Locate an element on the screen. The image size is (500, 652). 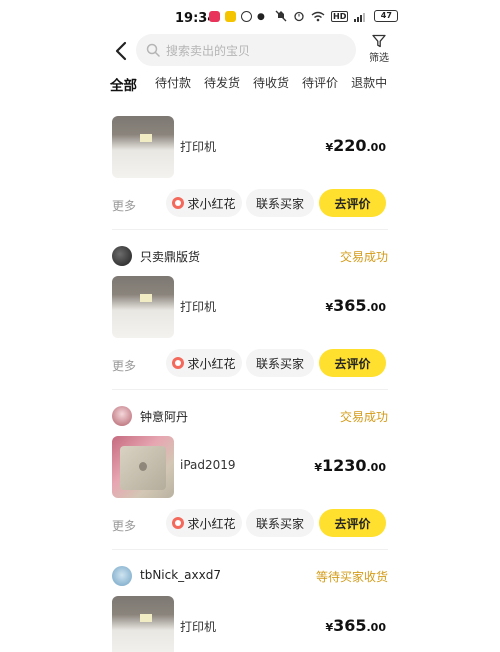
filter-icon is located at coordinates (379, 41).